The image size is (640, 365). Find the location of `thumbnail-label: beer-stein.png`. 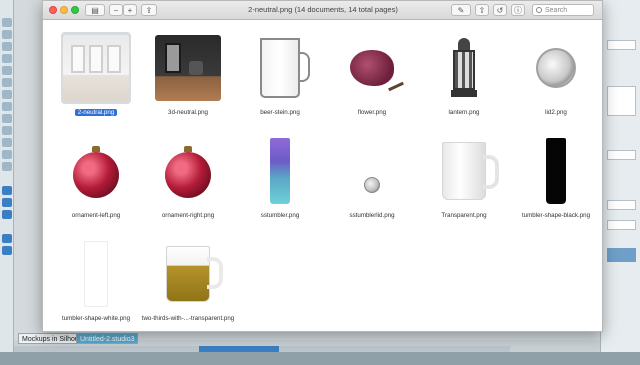

thumbnail-label: beer-stein.png is located at coordinates (280, 112).